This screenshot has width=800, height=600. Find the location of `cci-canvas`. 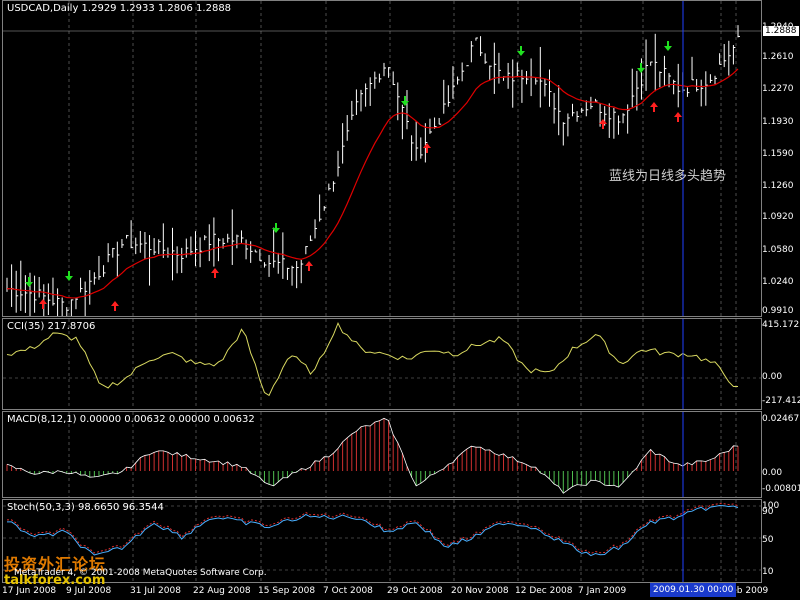

cci-canvas is located at coordinates (382, 364).